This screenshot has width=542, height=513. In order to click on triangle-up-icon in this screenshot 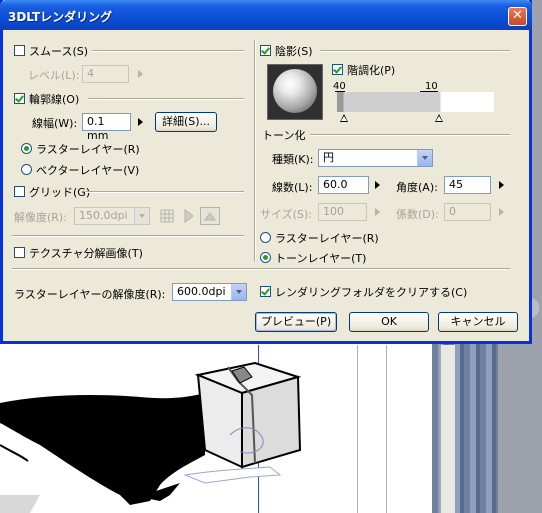, I will do `click(210, 216)`.